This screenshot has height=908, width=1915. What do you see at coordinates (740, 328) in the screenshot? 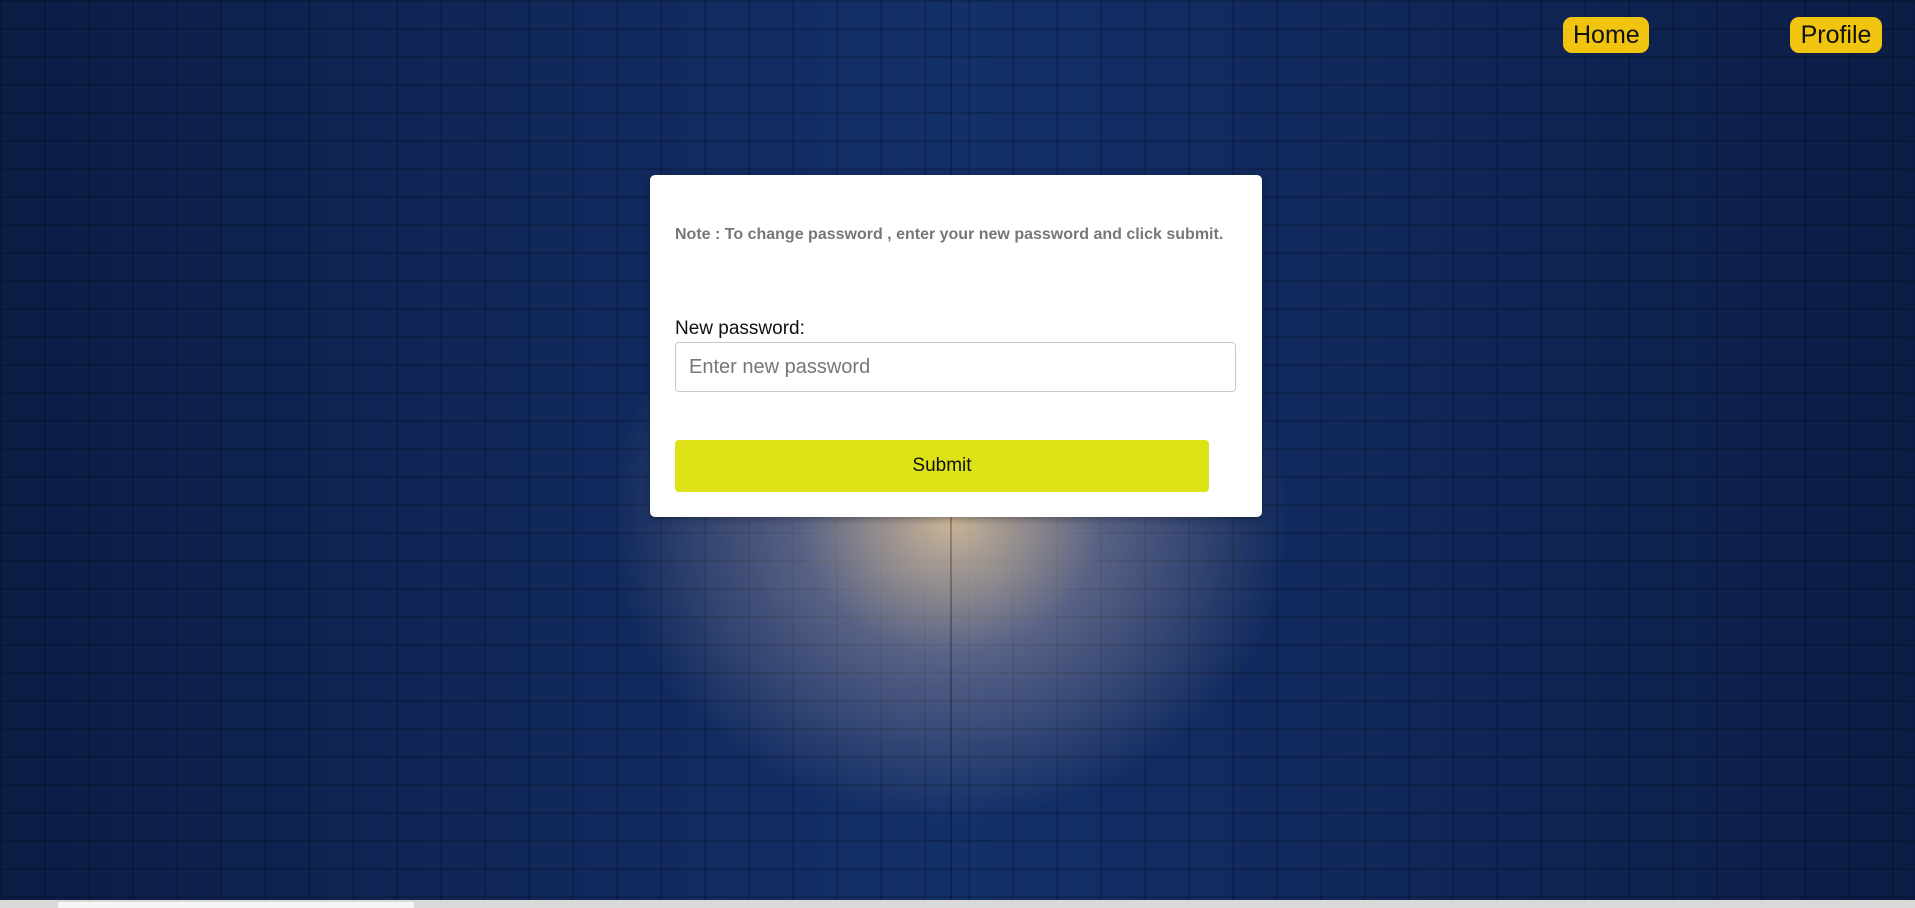
I see `new-password-label: New password:` at bounding box center [740, 328].